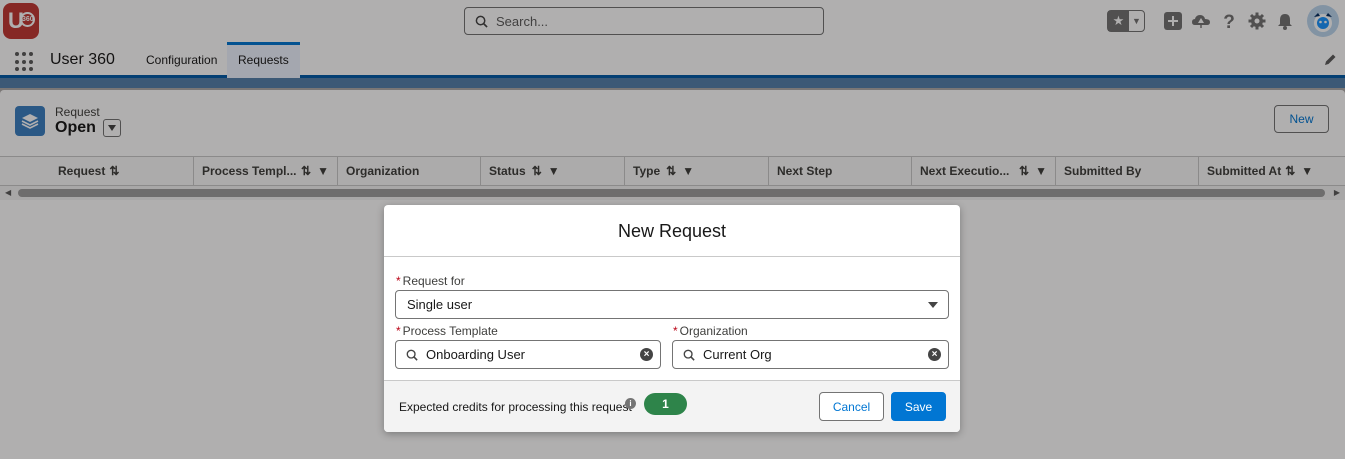 The width and height of the screenshot is (1345, 459). What do you see at coordinates (918, 406) in the screenshot?
I see `save-button: Save` at bounding box center [918, 406].